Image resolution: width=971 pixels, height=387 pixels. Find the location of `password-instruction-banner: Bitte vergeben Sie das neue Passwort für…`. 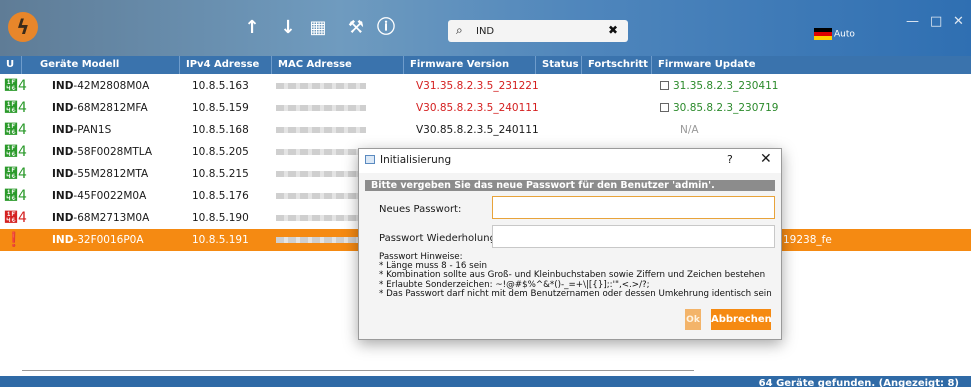

password-instruction-banner: Bitte vergeben Sie das neue Passwort für… is located at coordinates (570, 185).